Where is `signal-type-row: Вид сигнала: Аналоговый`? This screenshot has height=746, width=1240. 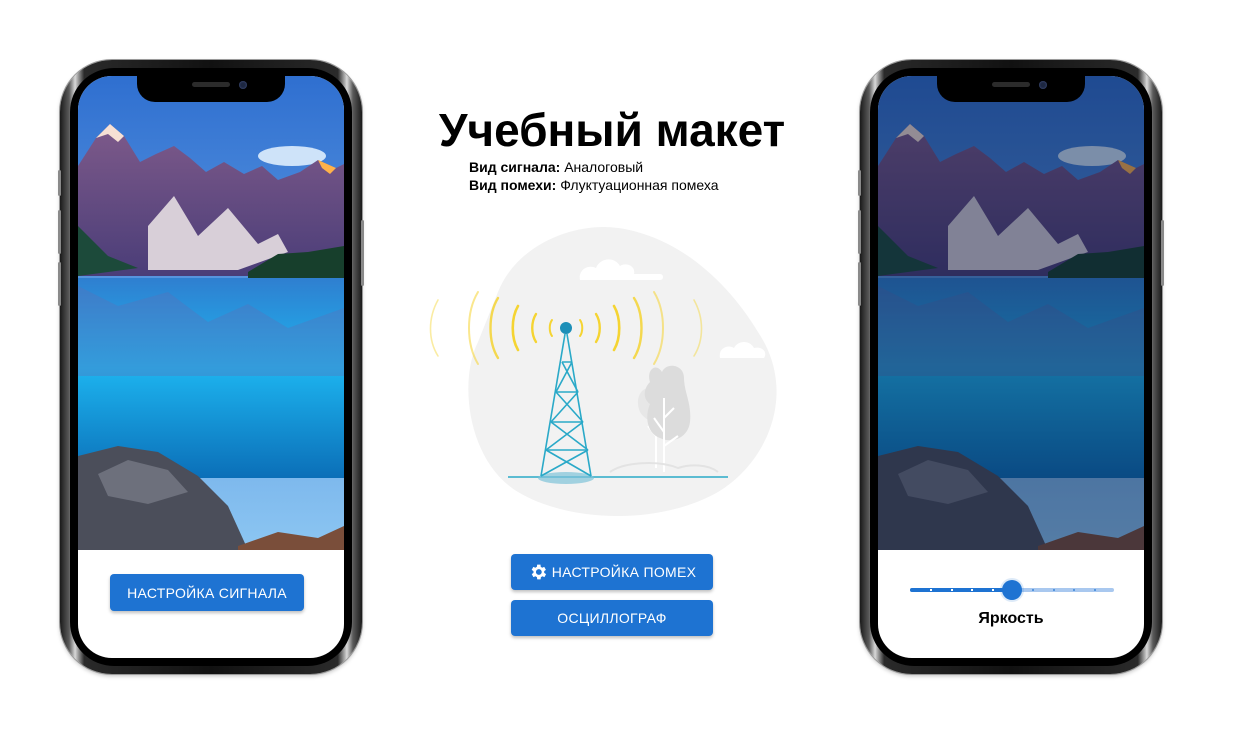
signal-type-row: Вид сигнала: Аналоговый is located at coordinates (594, 167).